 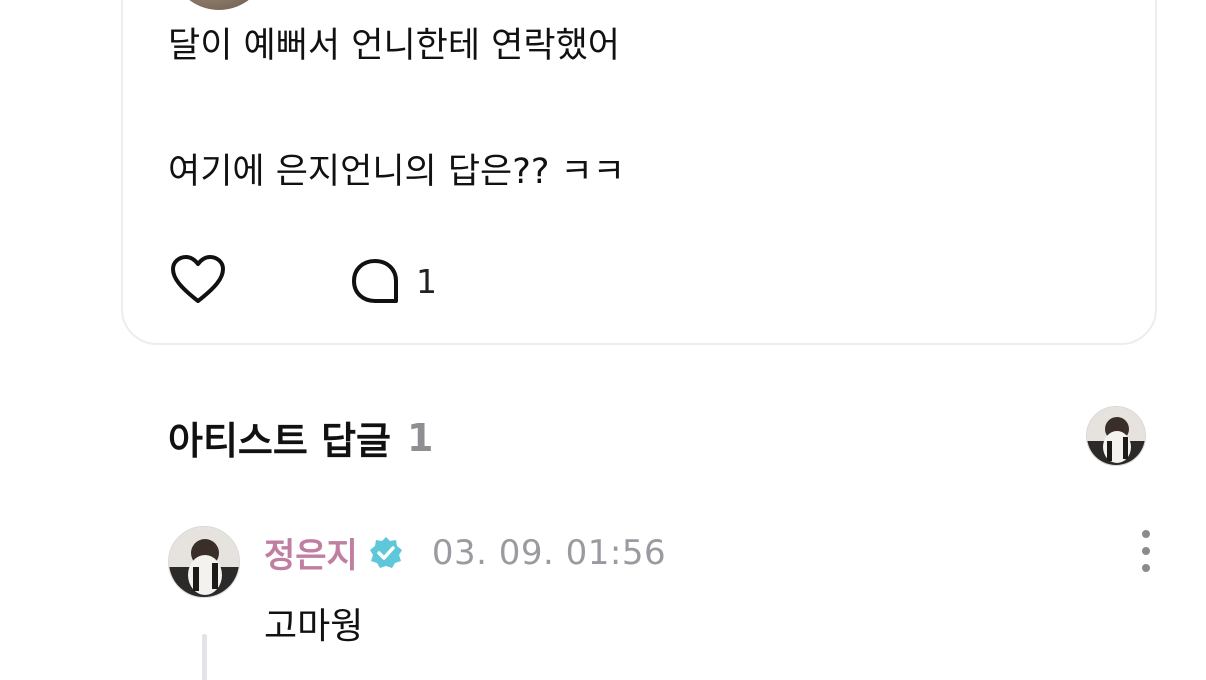 What do you see at coordinates (385, 552) in the screenshot?
I see `verified-badge-icon` at bounding box center [385, 552].